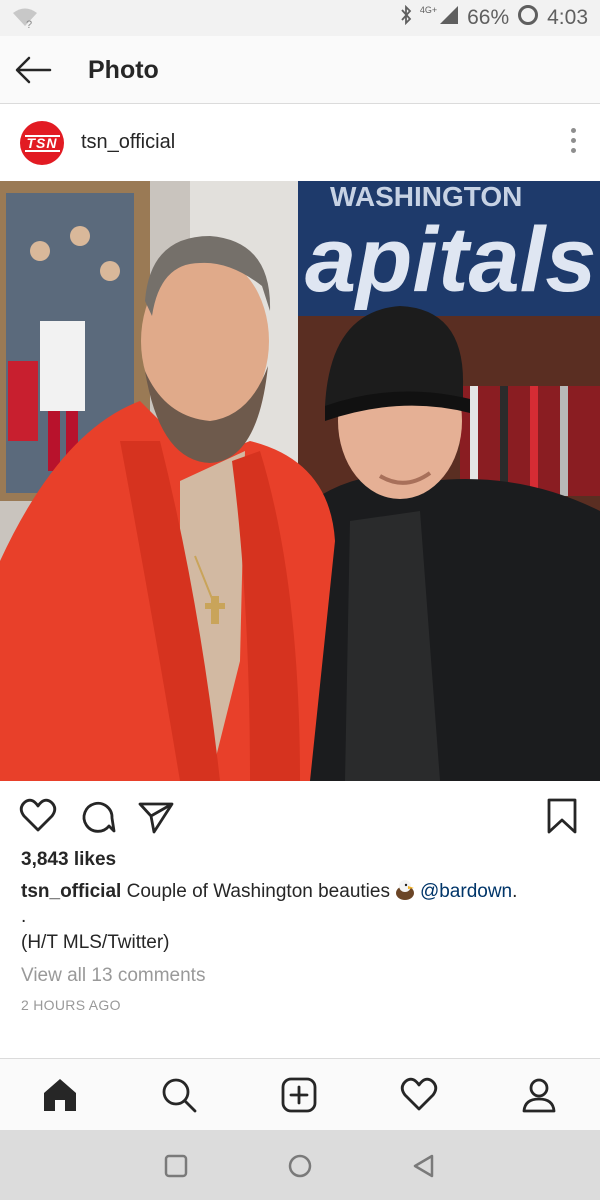 The width and height of the screenshot is (600, 1200). Describe the element at coordinates (98, 816) in the screenshot. I see `comment-icon` at that location.